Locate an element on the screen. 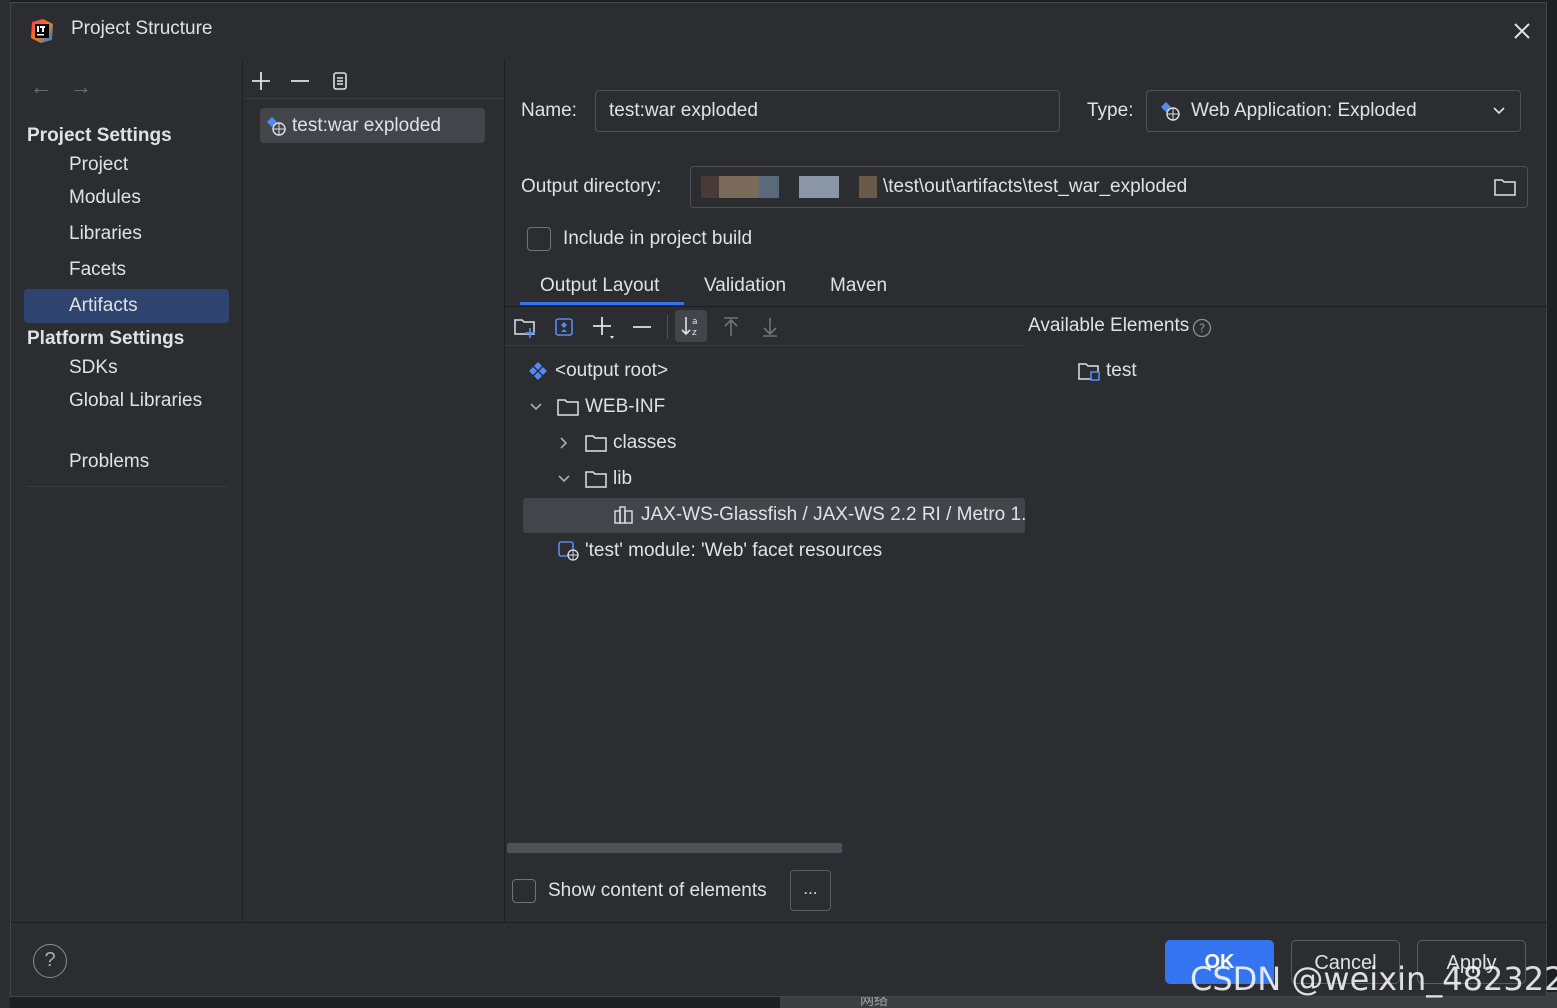  sidebar-item-project: Project is located at coordinates (126, 165).